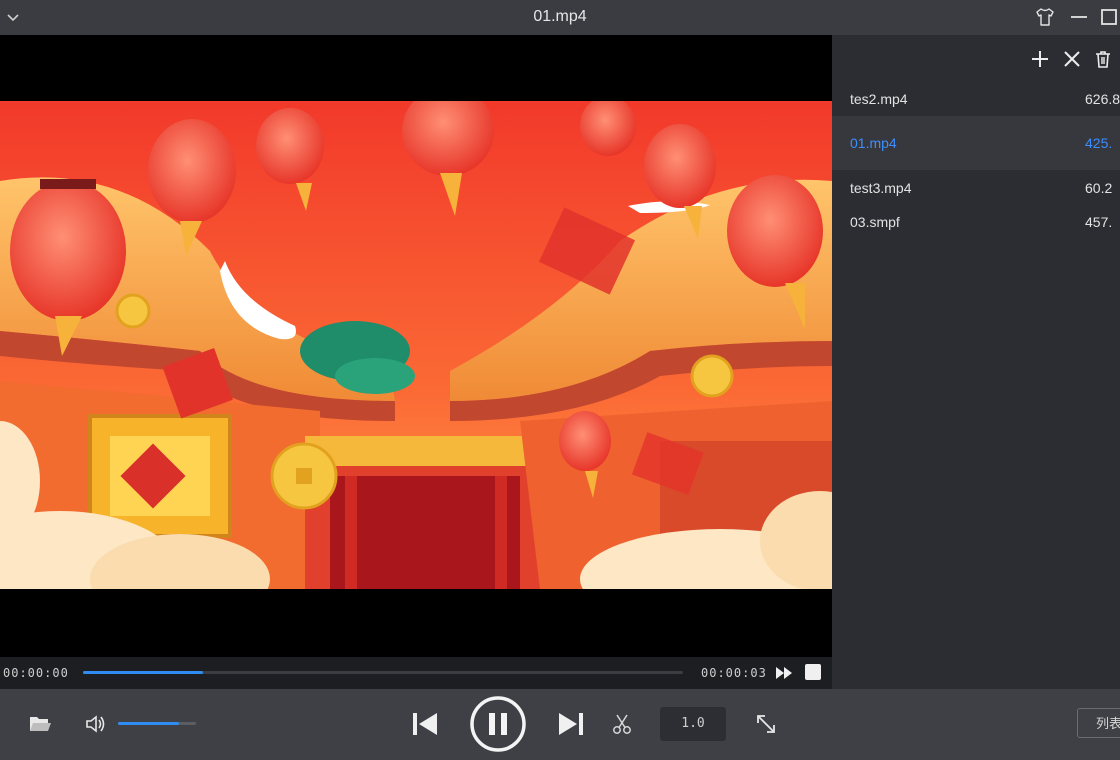  Describe the element at coordinates (693, 724) in the screenshot. I see `playback-speed-field: 1.0` at that location.